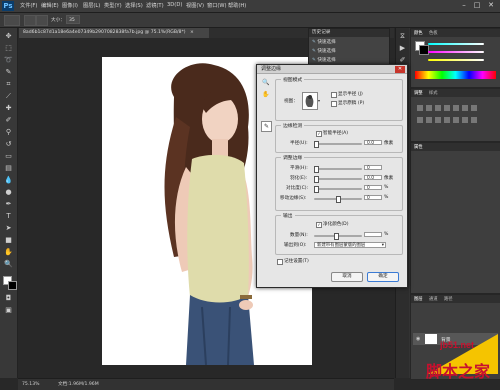  I want to click on blue-slider, so click(455, 60).